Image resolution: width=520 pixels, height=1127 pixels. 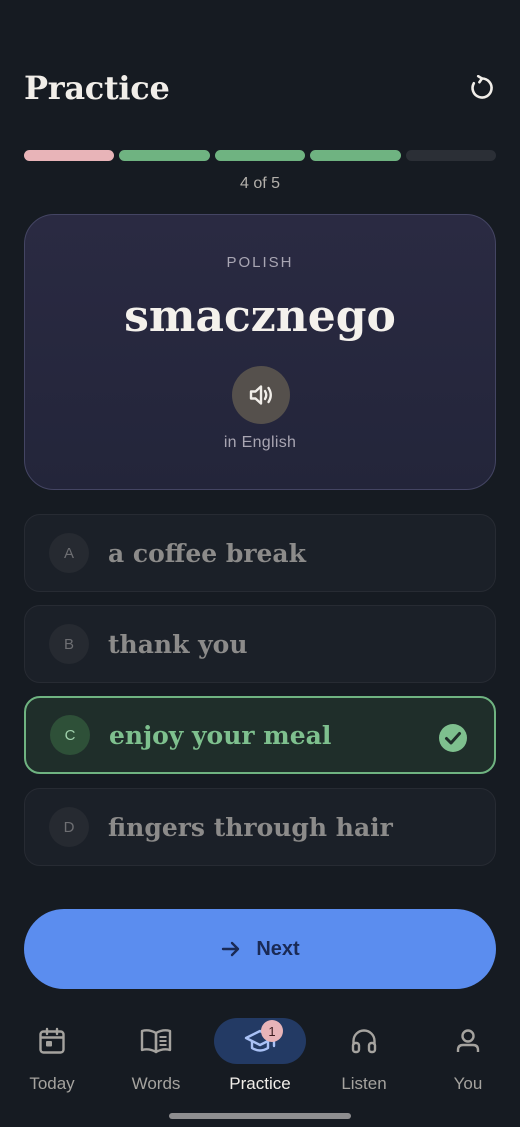 I want to click on progress-counter: 4 of 5, so click(x=260, y=183).